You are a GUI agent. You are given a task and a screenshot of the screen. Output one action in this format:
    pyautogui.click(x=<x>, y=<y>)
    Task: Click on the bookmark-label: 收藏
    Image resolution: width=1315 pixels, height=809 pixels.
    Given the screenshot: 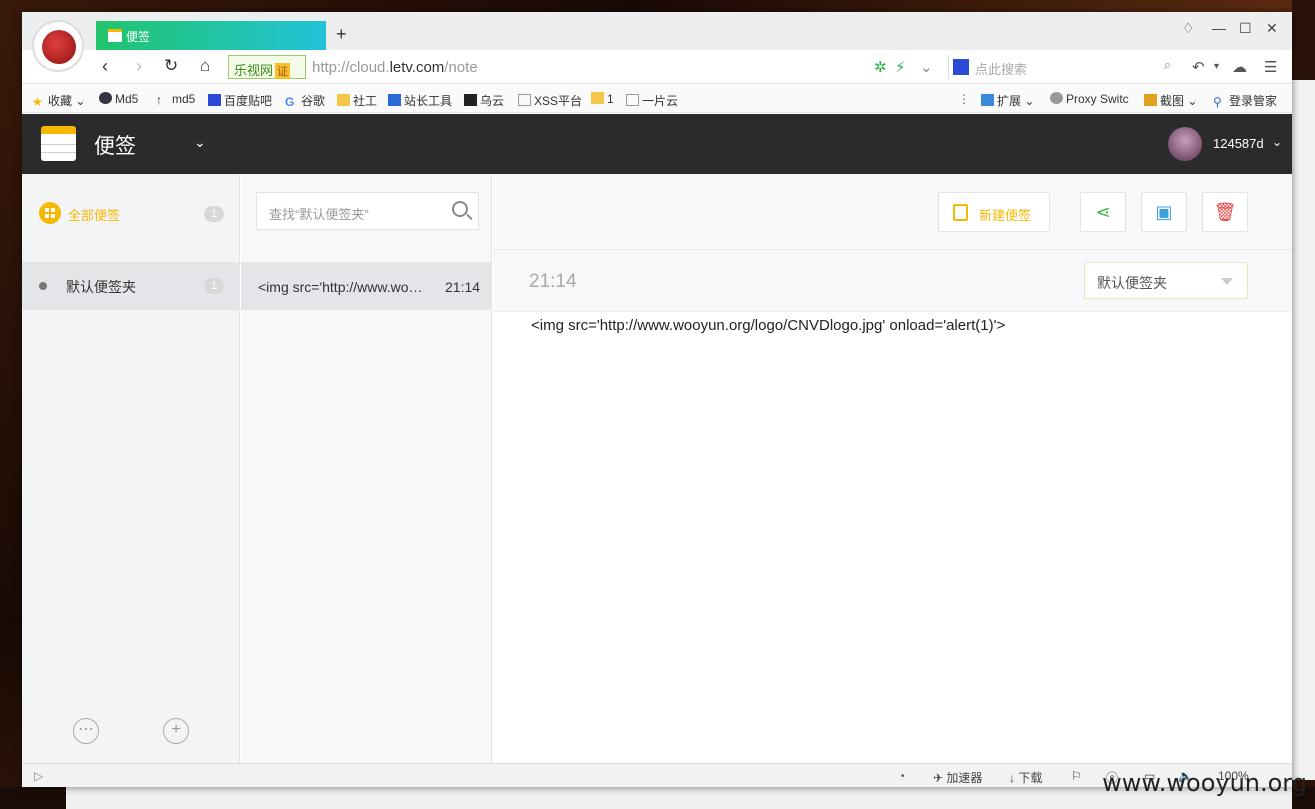 What is the action you would take?
    pyautogui.click(x=60, y=101)
    